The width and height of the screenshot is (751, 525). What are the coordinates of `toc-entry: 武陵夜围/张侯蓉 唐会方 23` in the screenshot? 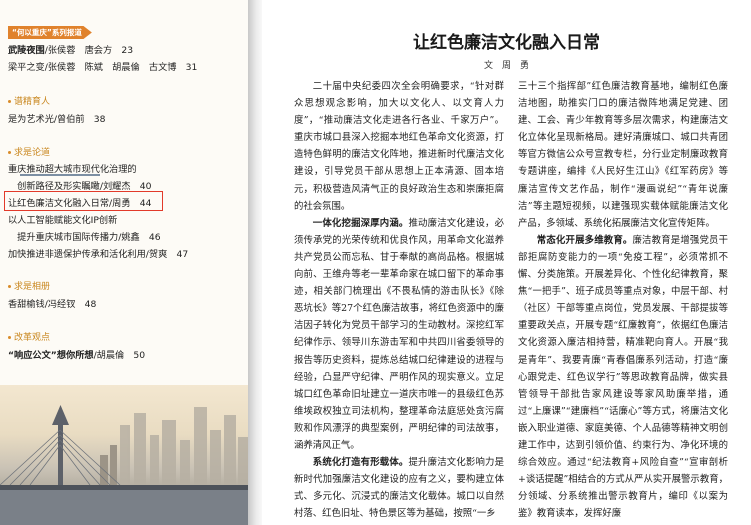 It's located at (70, 49).